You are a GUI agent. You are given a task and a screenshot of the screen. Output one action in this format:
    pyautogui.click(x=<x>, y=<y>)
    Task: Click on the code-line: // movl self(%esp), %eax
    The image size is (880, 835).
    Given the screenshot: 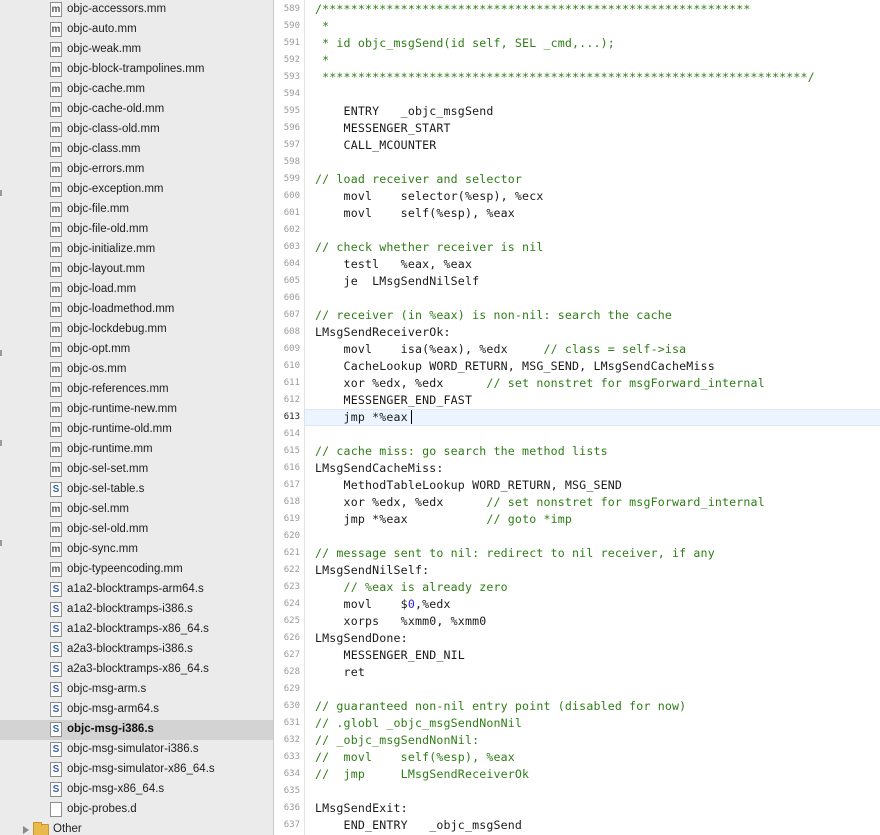 What is the action you would take?
    pyautogui.click(x=415, y=757)
    